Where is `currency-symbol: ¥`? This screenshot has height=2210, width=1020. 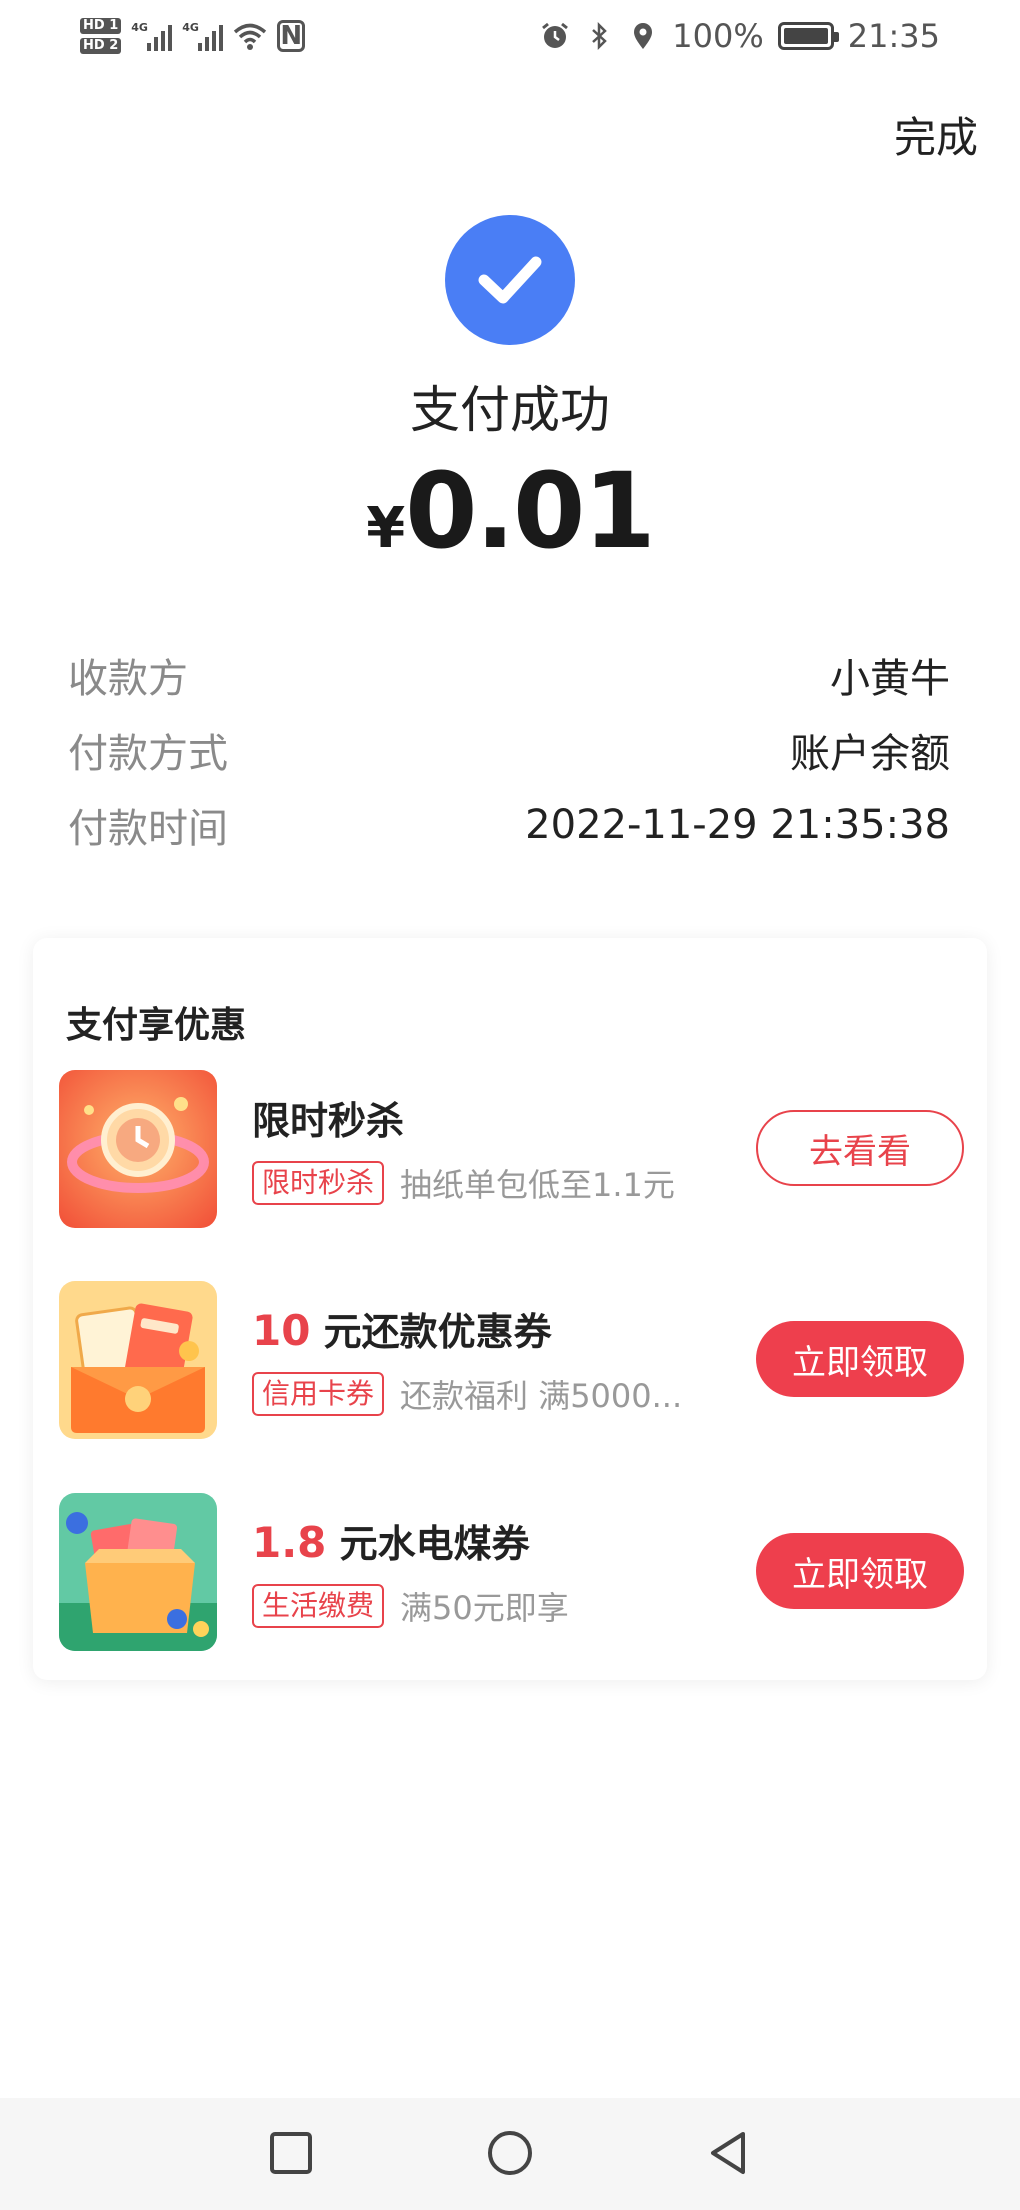 currency-symbol: ¥ is located at coordinates (386, 528).